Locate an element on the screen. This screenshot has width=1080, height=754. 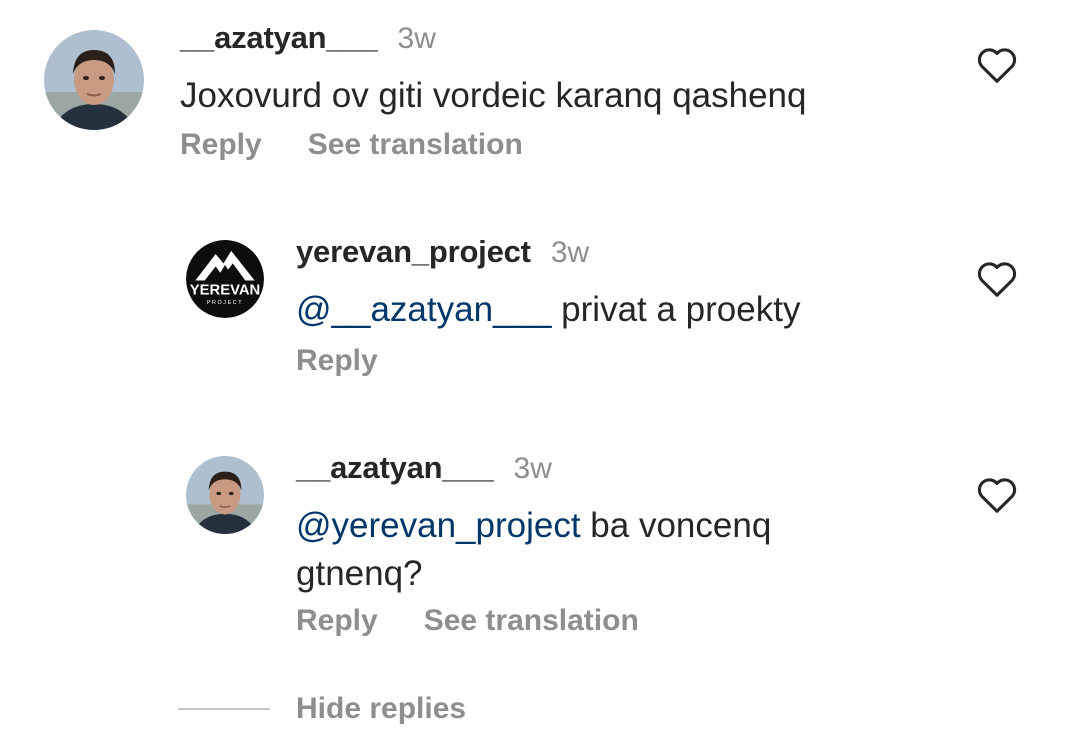
username: yerevan_project is located at coordinates (413, 252).